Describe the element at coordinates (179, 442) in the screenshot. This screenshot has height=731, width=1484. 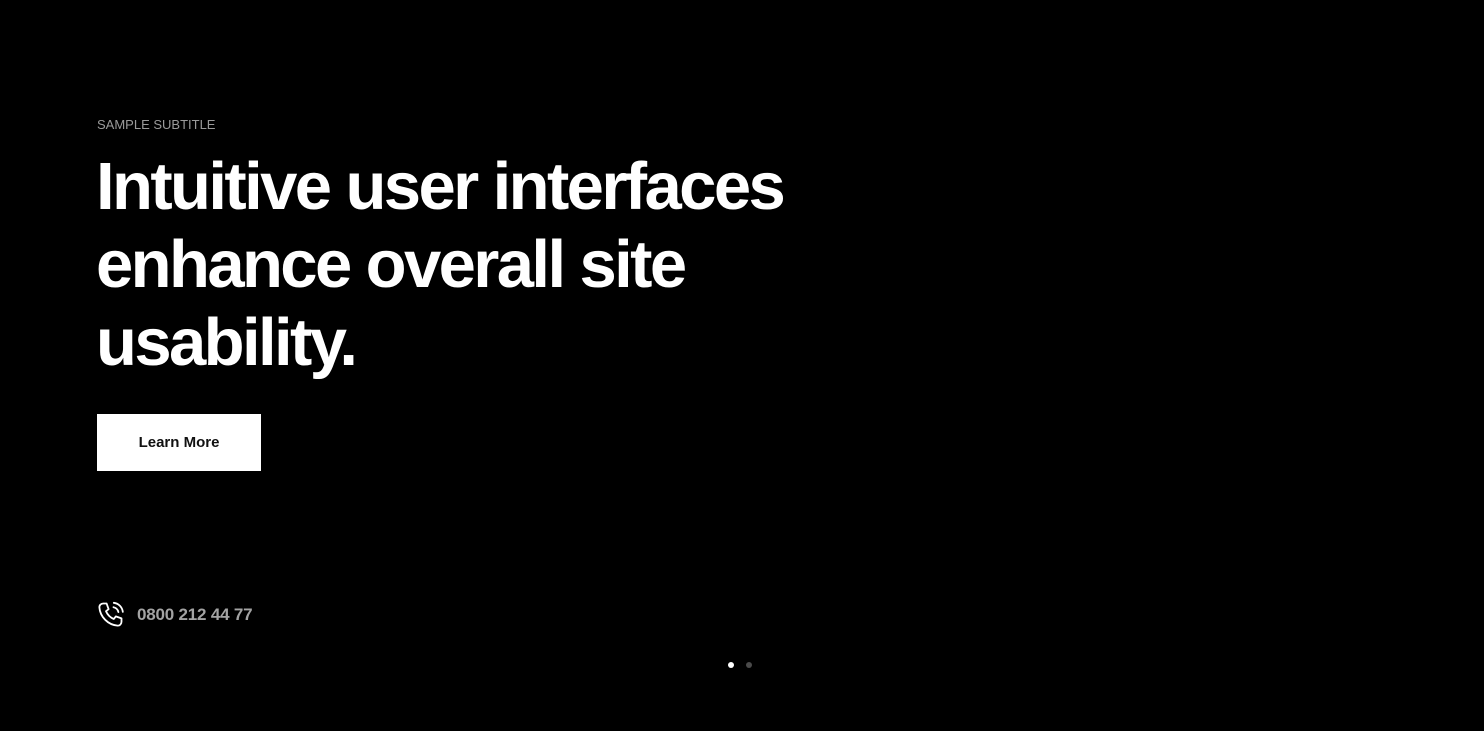
I see `learn-more-button: Learn More` at that location.